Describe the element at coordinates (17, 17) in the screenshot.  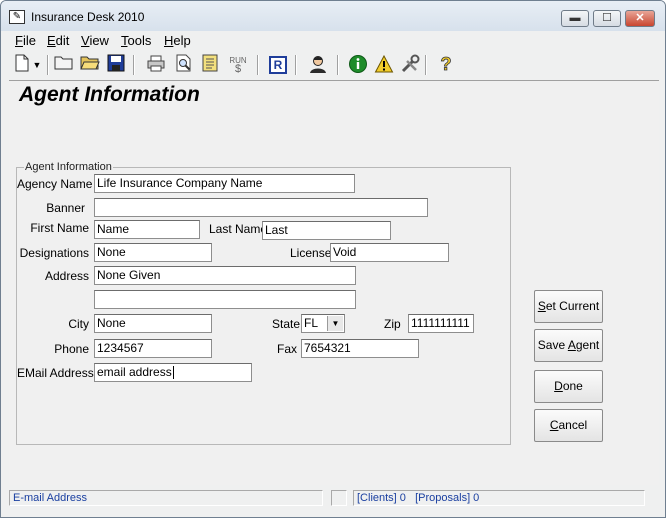
I see `app-icon: ✎` at that location.